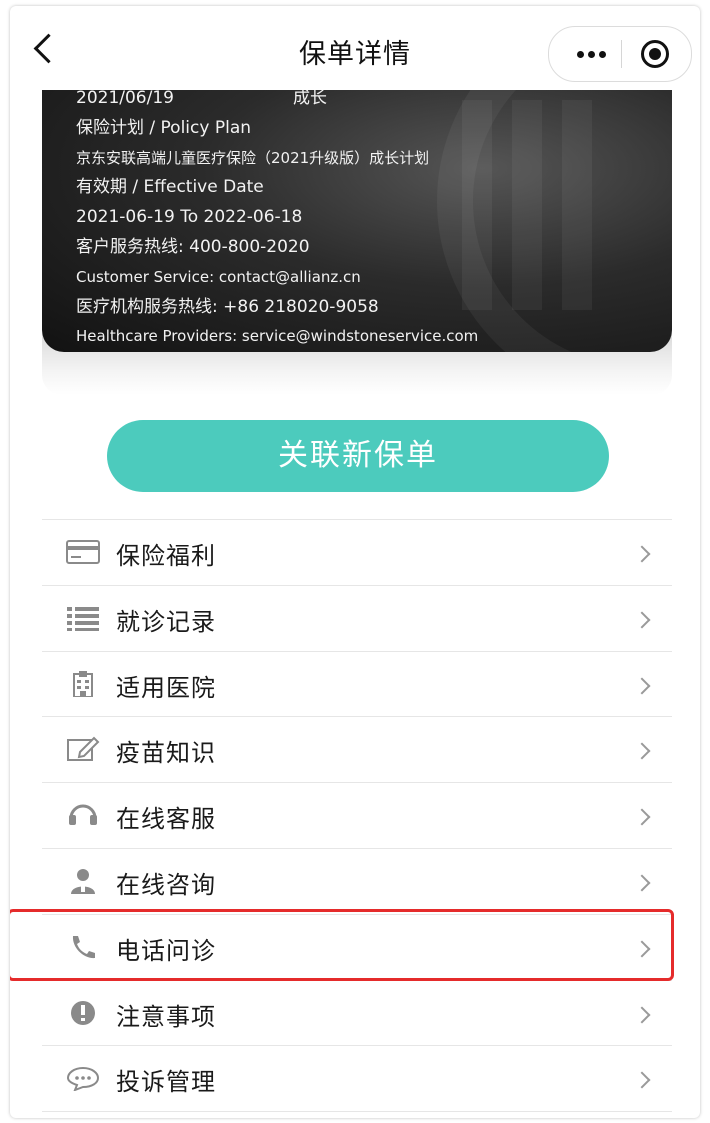 This screenshot has height=1123, width=710. I want to click on card-date-partial: 2021/06/19, so click(125, 99).